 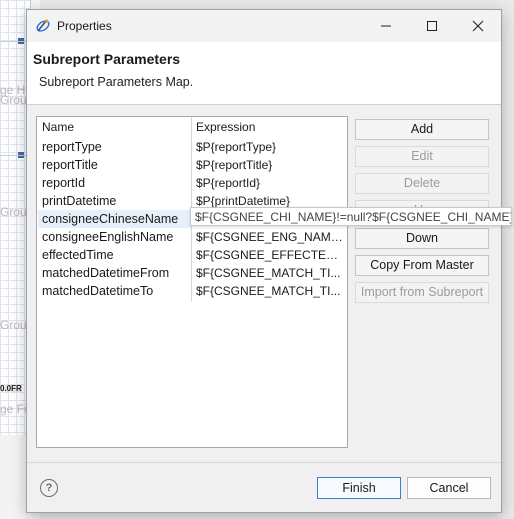 I want to click on table-row: reportId $P{reportId}, so click(x=192, y=183).